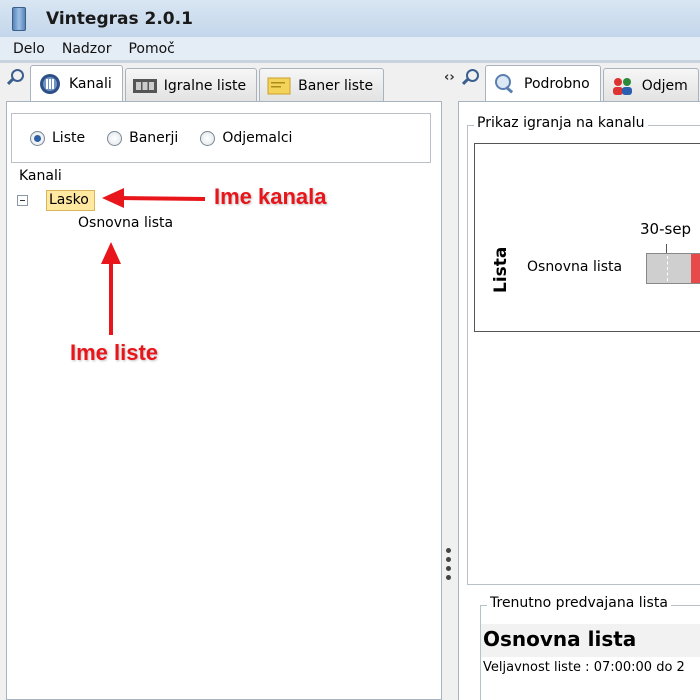 This screenshot has width=700, height=700. Describe the element at coordinates (695, 268) in the screenshot. I see `bar-red-segment` at that location.